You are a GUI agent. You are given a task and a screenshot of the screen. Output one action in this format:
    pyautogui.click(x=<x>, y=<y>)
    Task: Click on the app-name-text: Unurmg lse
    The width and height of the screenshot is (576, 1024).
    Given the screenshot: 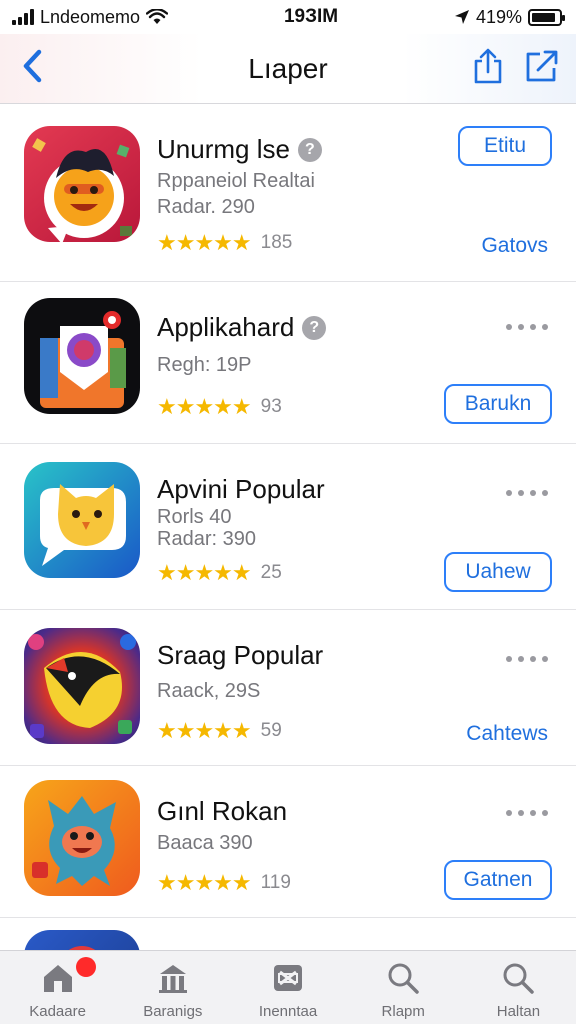 What is the action you would take?
    pyautogui.click(x=223, y=149)
    